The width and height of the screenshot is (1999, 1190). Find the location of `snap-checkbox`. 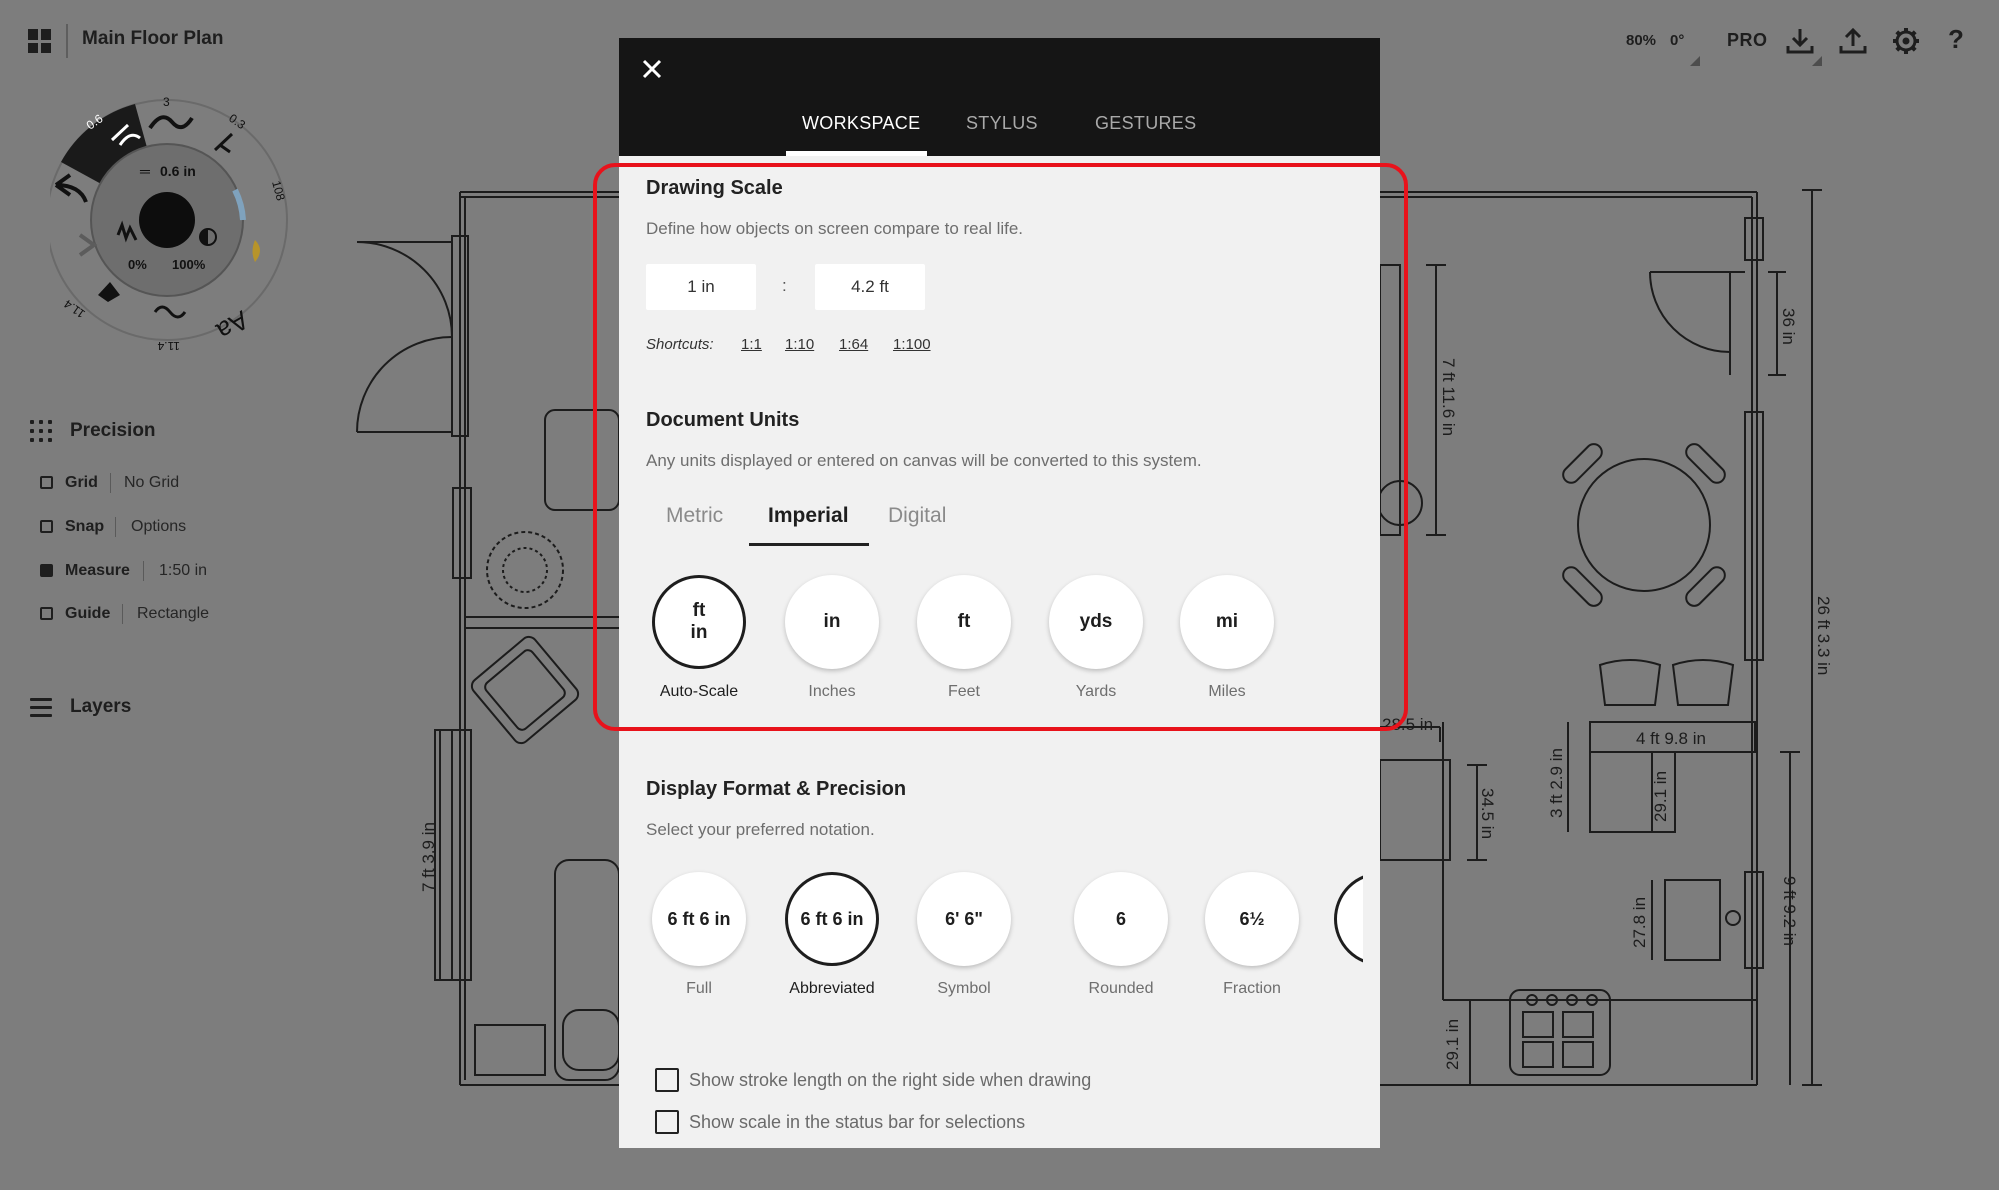

snap-checkbox is located at coordinates (46, 526).